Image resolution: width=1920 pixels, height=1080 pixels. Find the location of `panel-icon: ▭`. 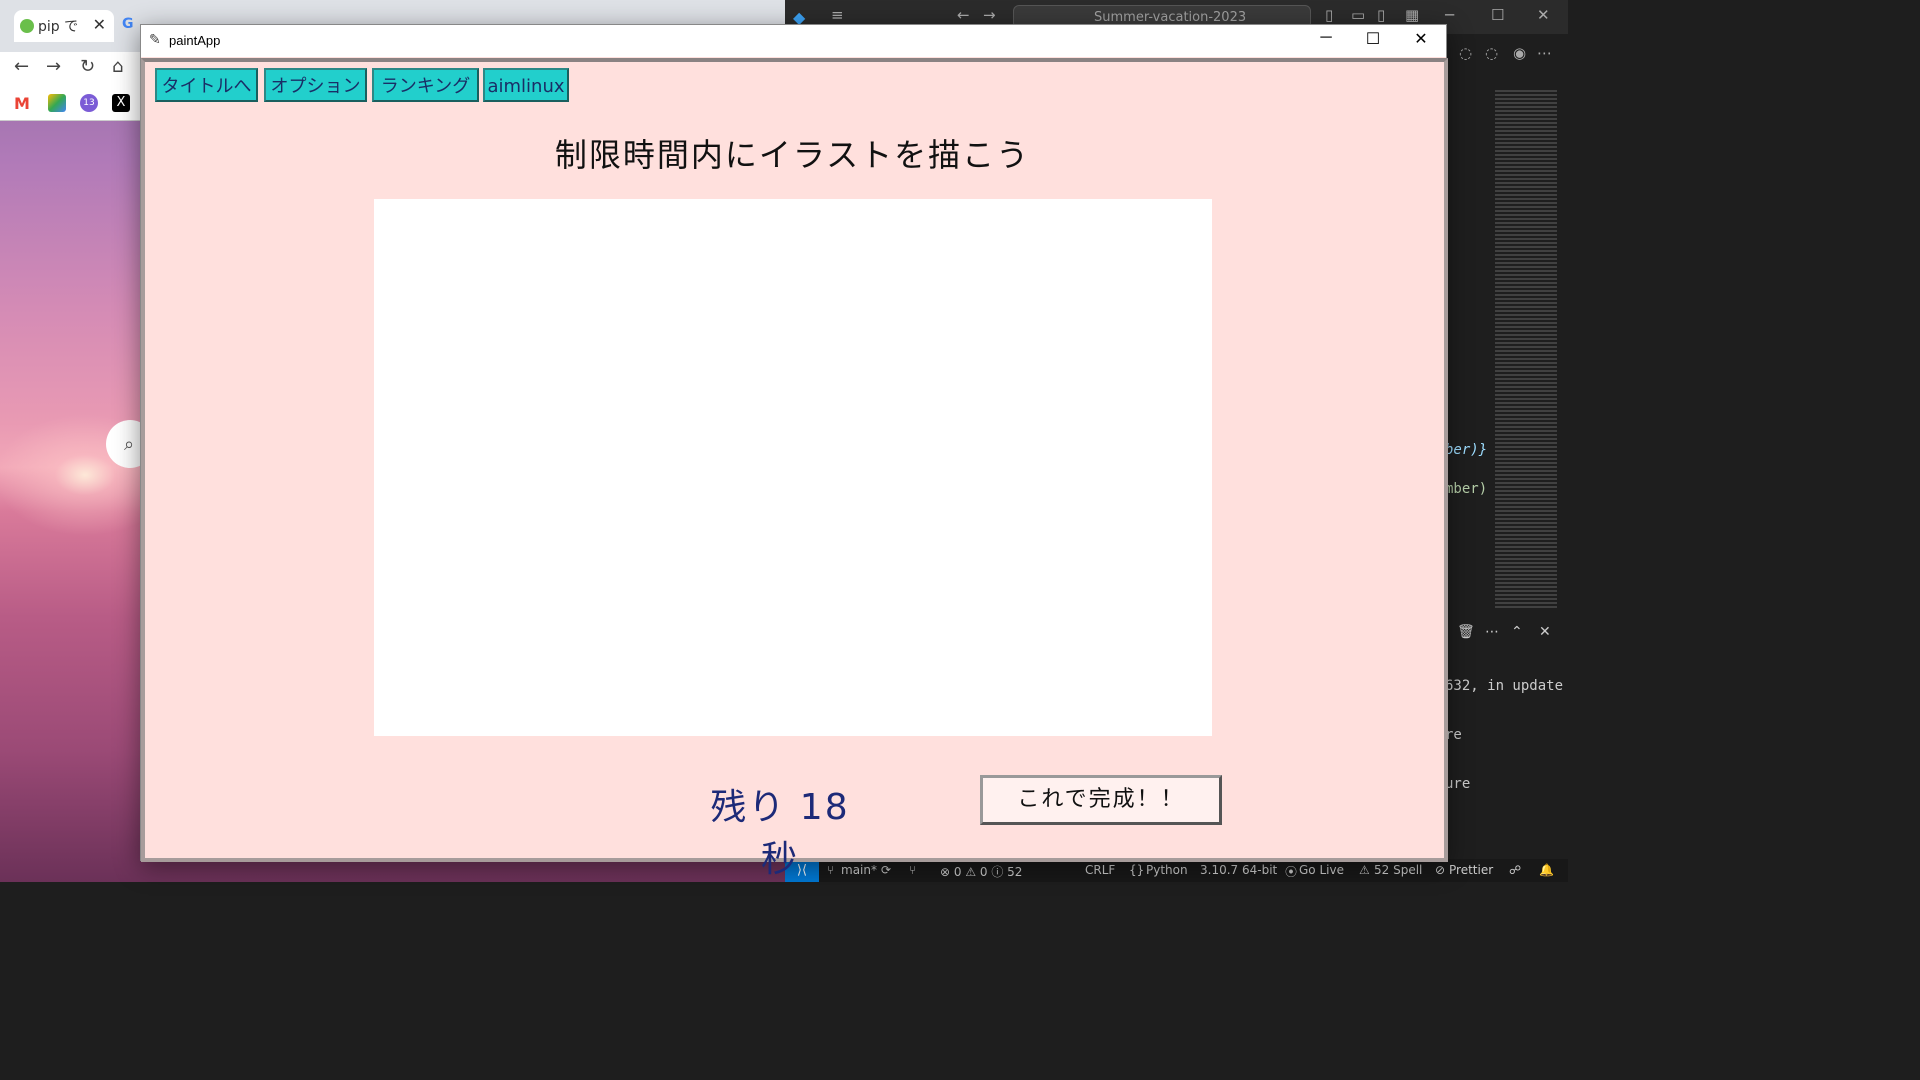

panel-icon: ▭ is located at coordinates (1358, 15).